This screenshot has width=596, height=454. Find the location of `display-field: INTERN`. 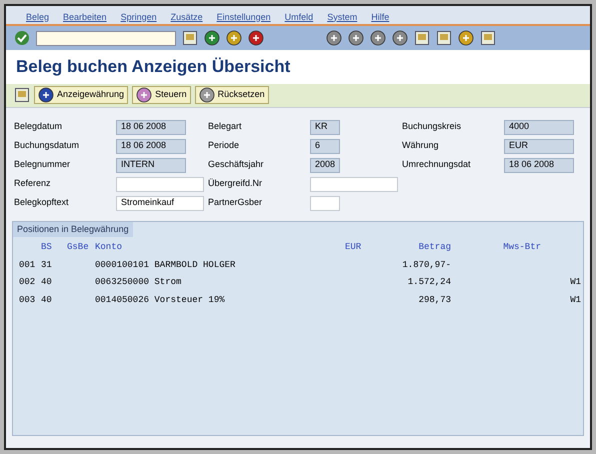

display-field: INTERN is located at coordinates (151, 165).